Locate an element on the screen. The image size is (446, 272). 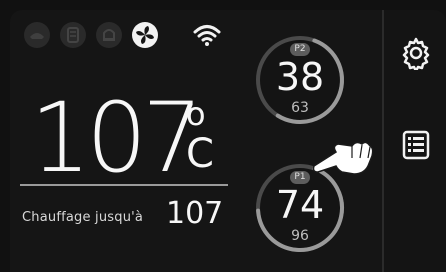
separator is located at coordinates (124, 185).